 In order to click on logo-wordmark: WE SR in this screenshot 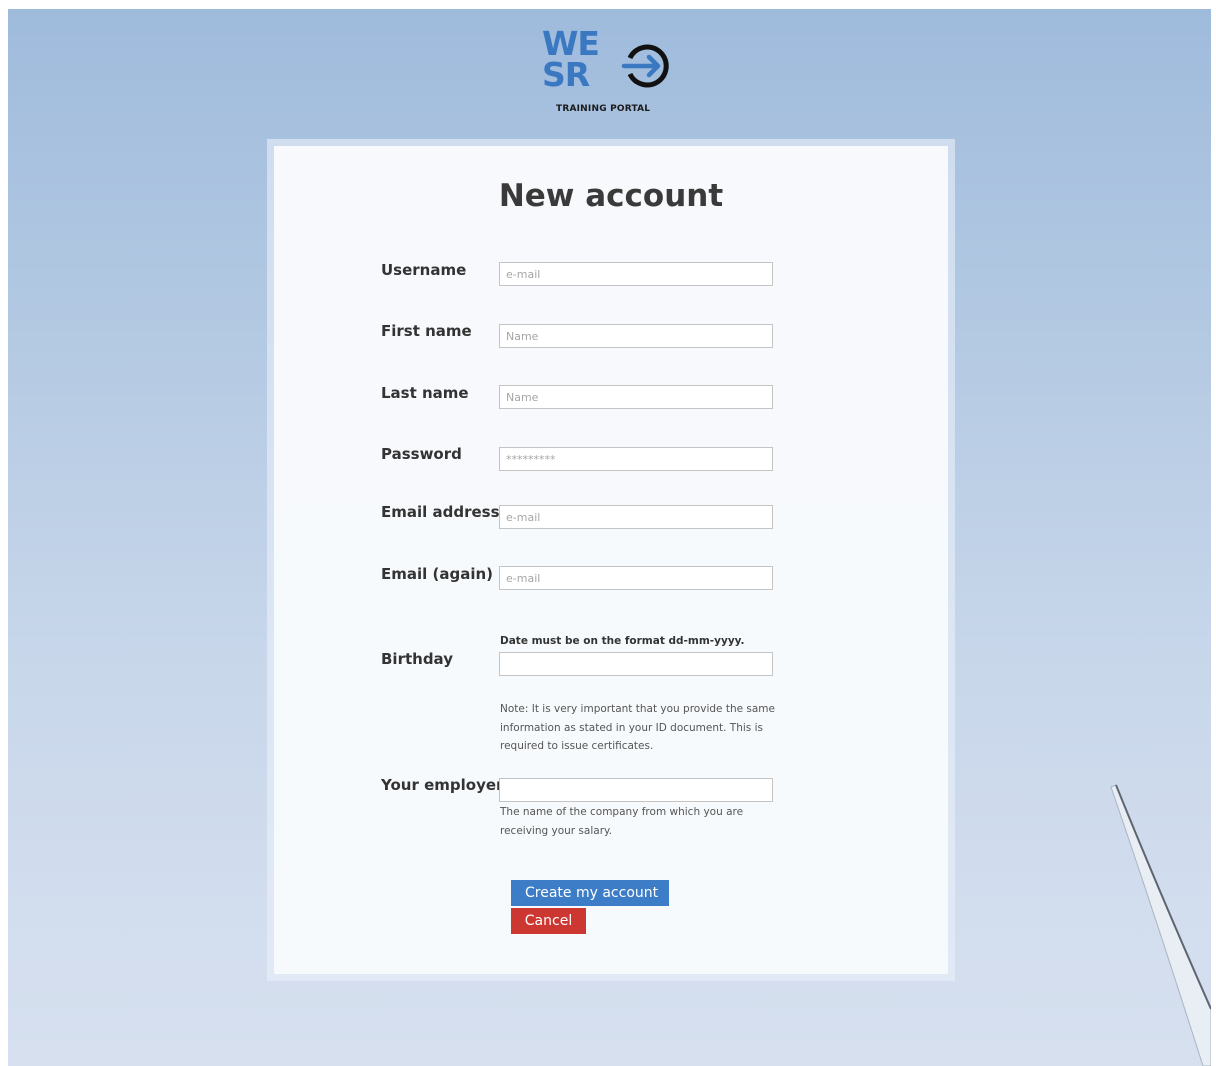, I will do `click(571, 60)`.